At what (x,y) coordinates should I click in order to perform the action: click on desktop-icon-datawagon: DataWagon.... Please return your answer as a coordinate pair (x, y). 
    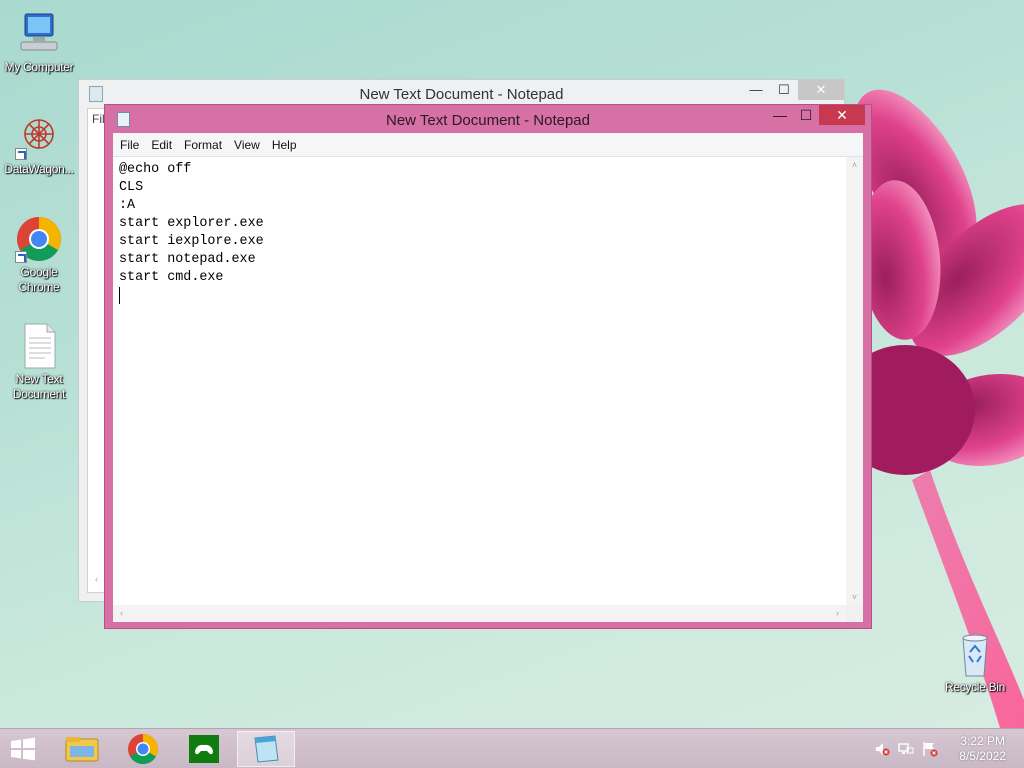
    Looking at the image, I should click on (39, 144).